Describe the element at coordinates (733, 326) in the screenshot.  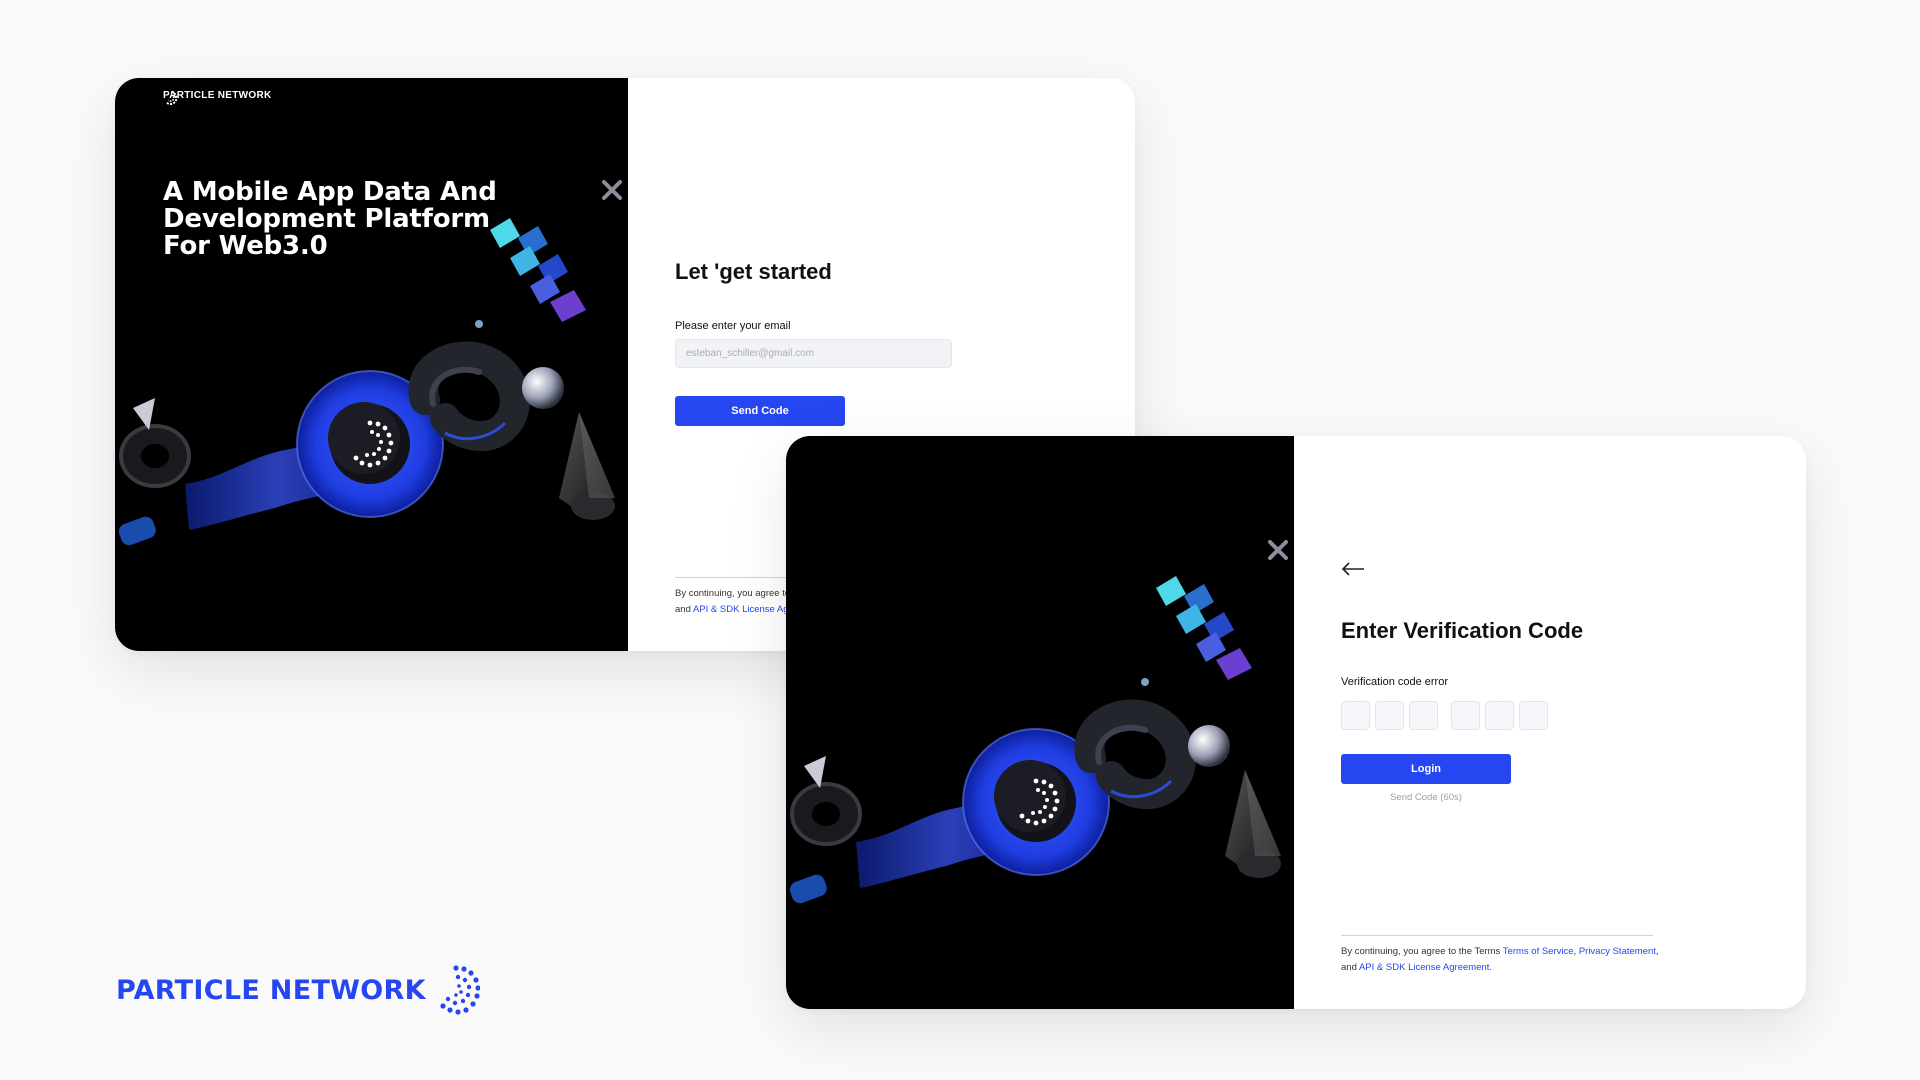
I see `email-field-label: Please enter your email` at that location.